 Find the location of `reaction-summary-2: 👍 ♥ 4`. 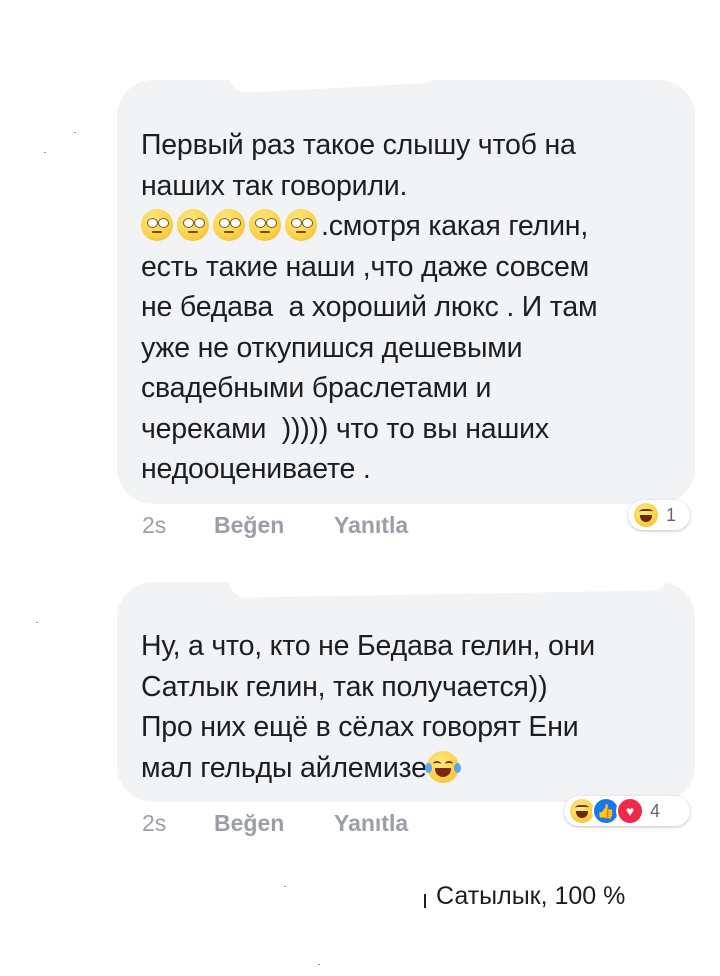

reaction-summary-2: 👍 ♥ 4 is located at coordinates (627, 811).